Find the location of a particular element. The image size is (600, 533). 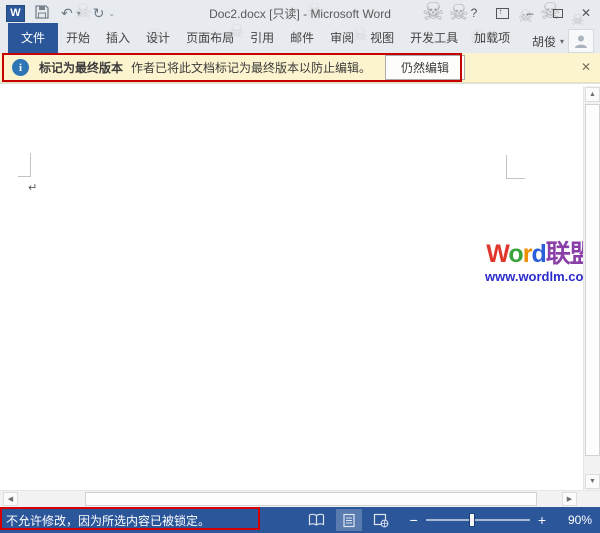

avatar is located at coordinates (581, 41).